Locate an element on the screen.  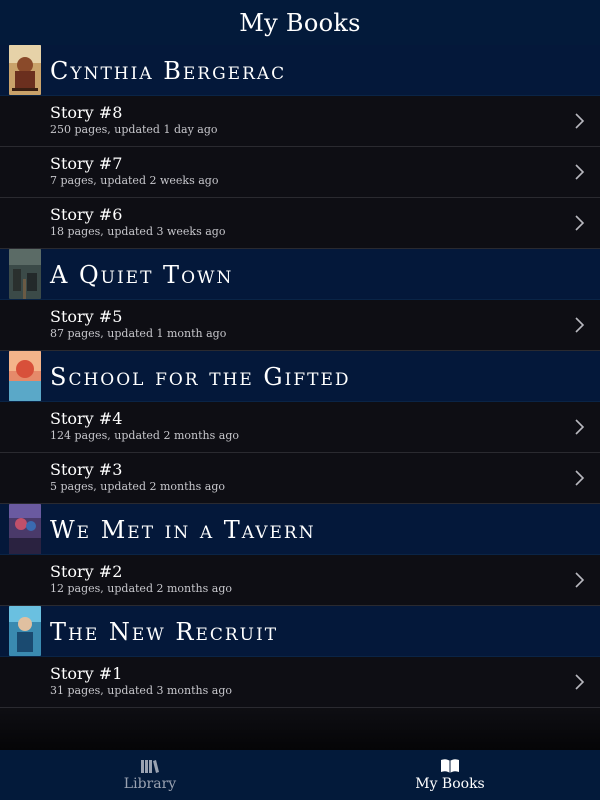
library-books-icon is located at coordinates (150, 766).